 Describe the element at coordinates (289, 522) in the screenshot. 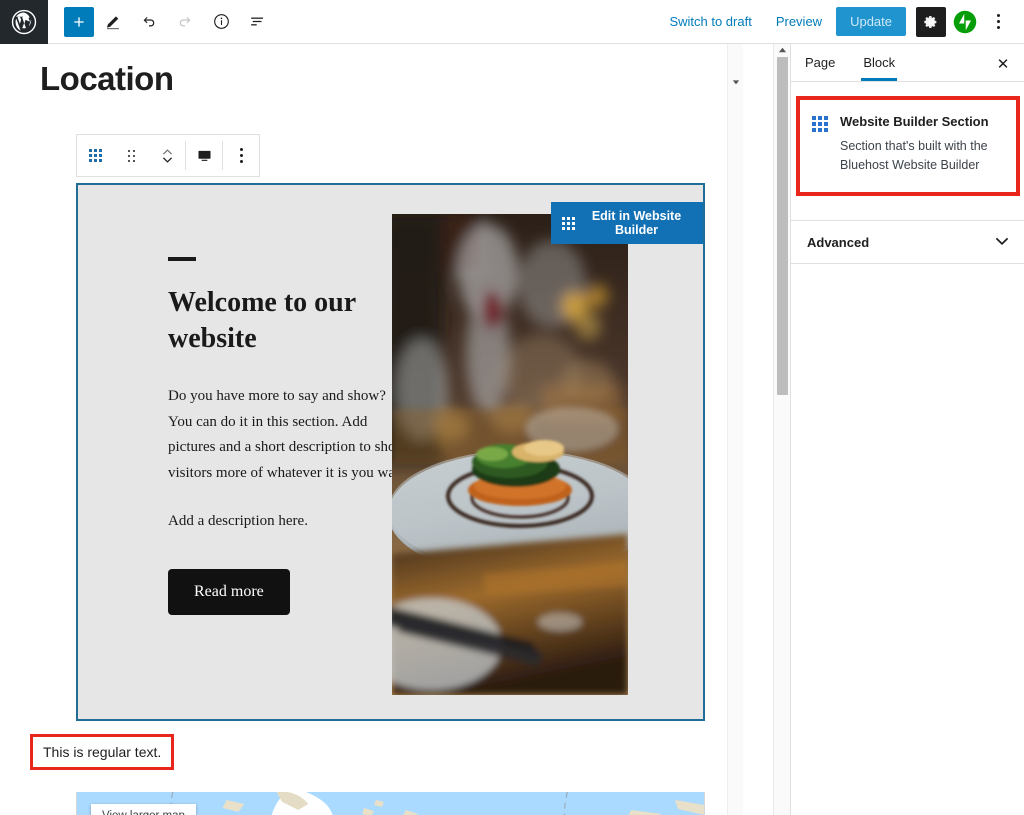

I see `section-paragraph-2: Add a description here.` at that location.